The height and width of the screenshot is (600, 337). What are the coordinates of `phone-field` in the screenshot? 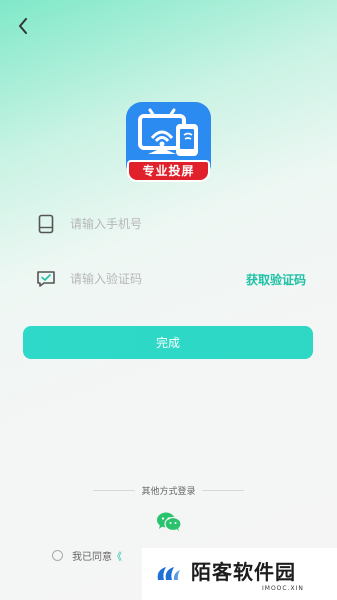 It's located at (171, 224).